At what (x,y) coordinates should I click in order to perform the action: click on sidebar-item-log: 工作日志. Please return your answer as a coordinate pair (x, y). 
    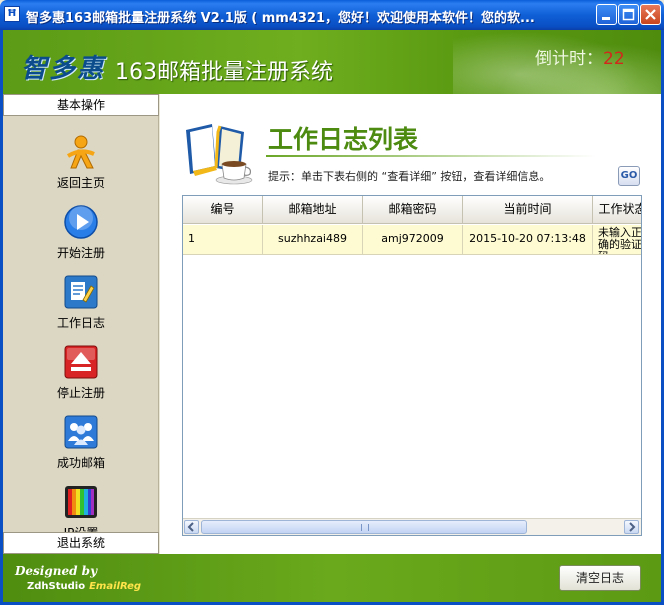
    Looking at the image, I should click on (81, 297).